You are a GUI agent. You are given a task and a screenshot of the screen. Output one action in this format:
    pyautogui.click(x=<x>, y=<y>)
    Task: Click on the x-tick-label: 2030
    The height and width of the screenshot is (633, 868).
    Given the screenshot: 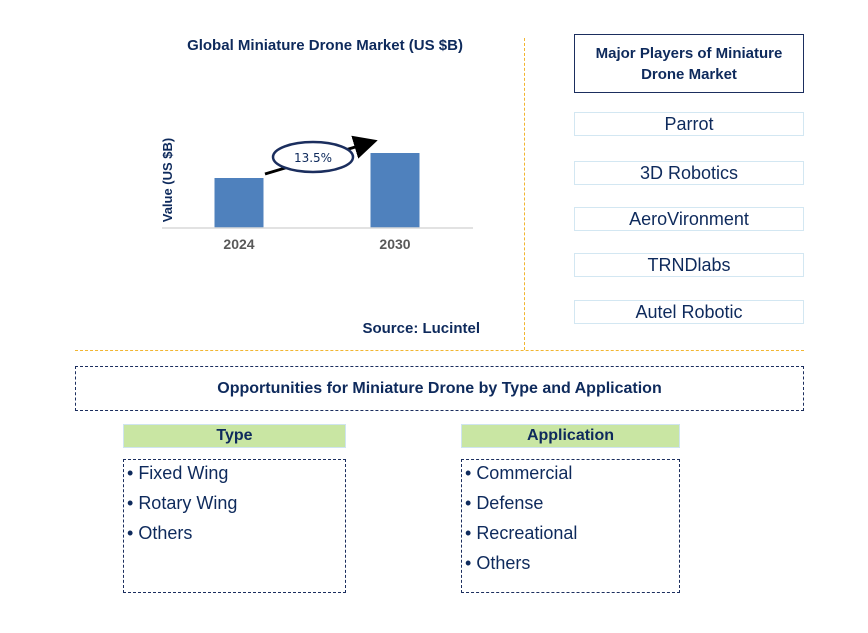 What is the action you would take?
    pyautogui.click(x=394, y=244)
    